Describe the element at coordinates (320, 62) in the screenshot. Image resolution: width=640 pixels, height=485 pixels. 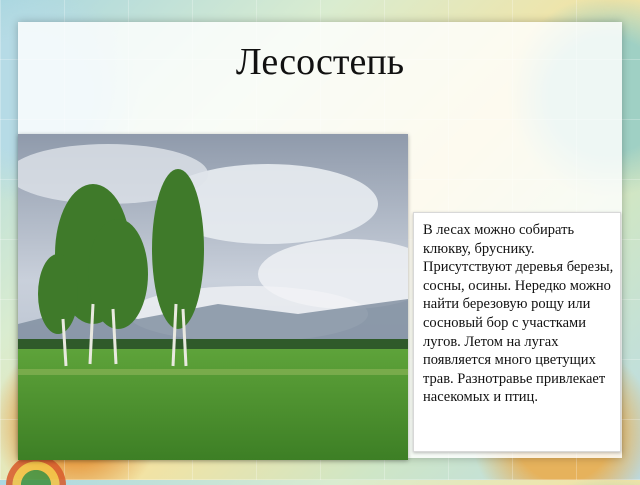
I see `slide-title: Лесостепь` at that location.